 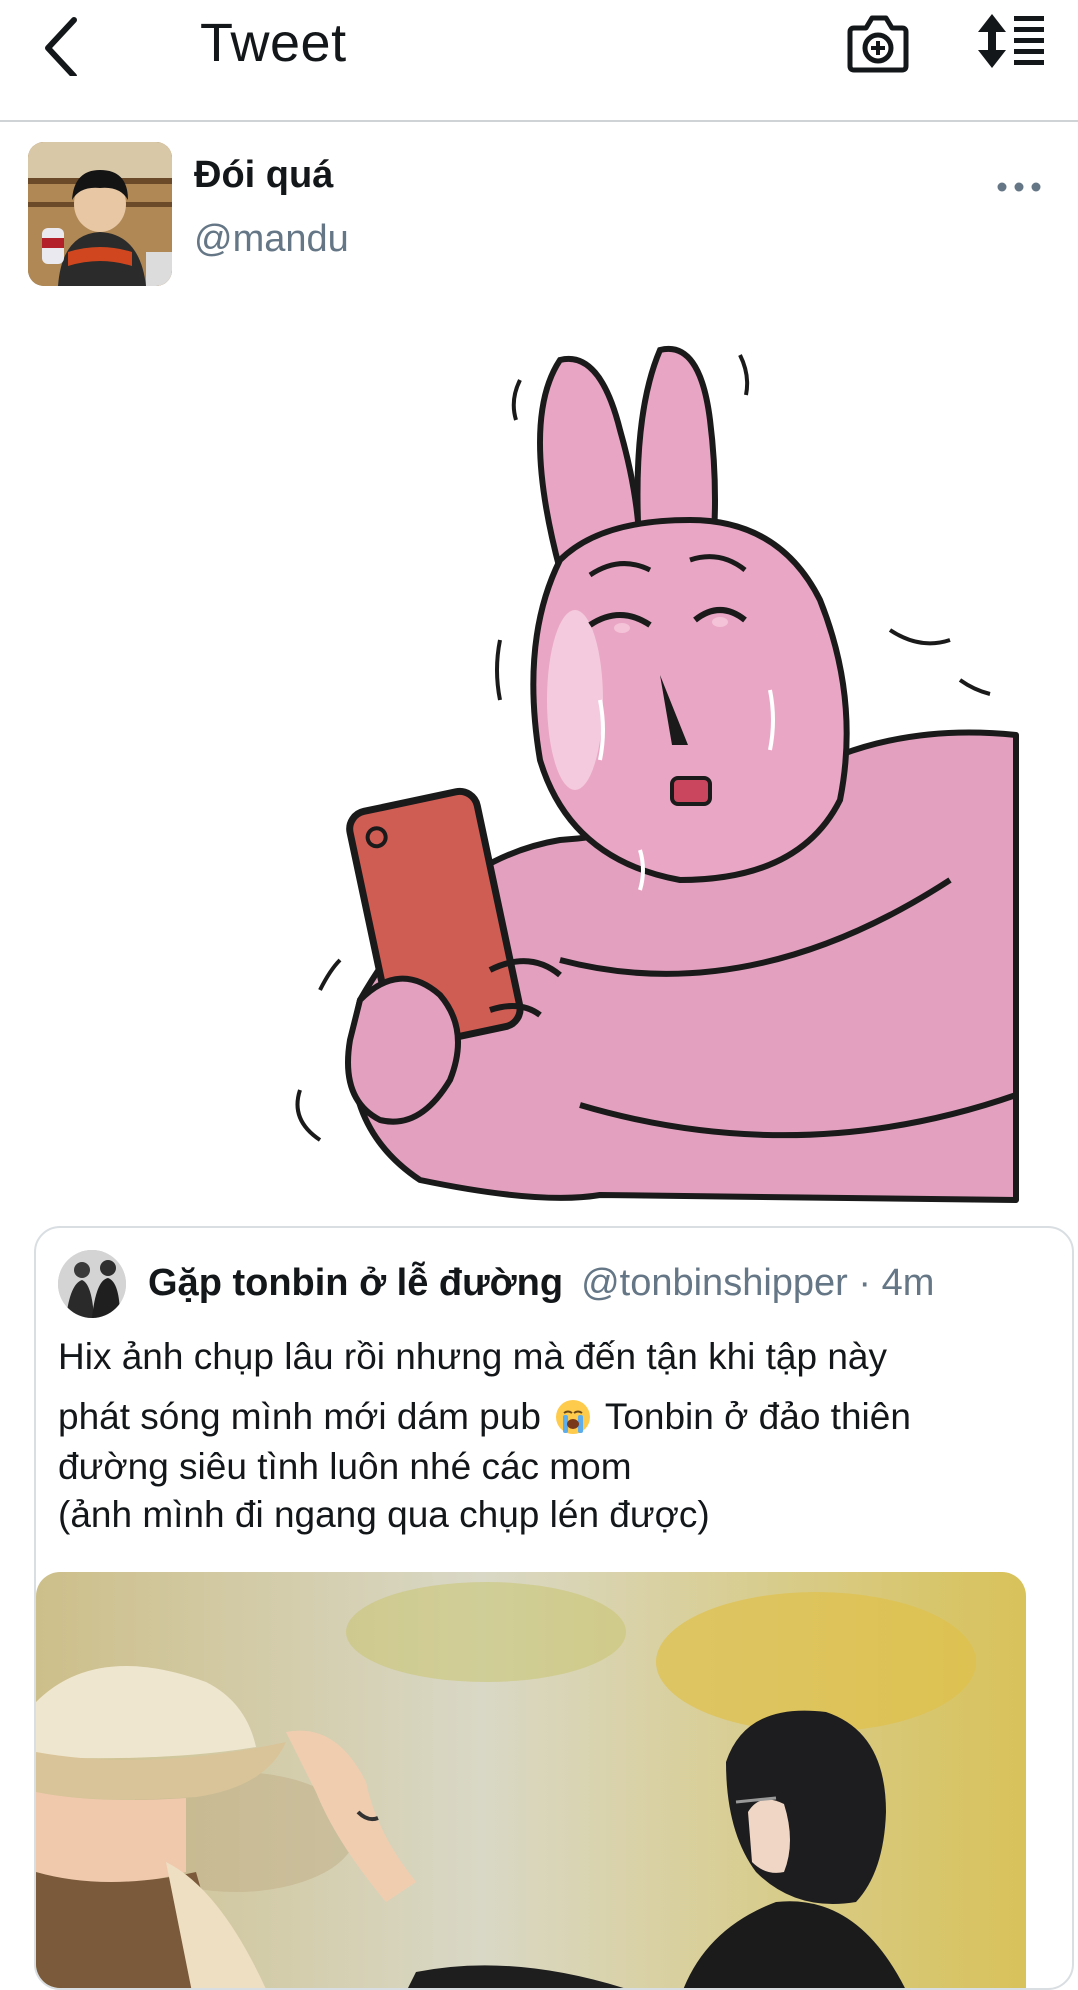 What do you see at coordinates (539, 61) in the screenshot?
I see `top-bar: Tweet` at bounding box center [539, 61].